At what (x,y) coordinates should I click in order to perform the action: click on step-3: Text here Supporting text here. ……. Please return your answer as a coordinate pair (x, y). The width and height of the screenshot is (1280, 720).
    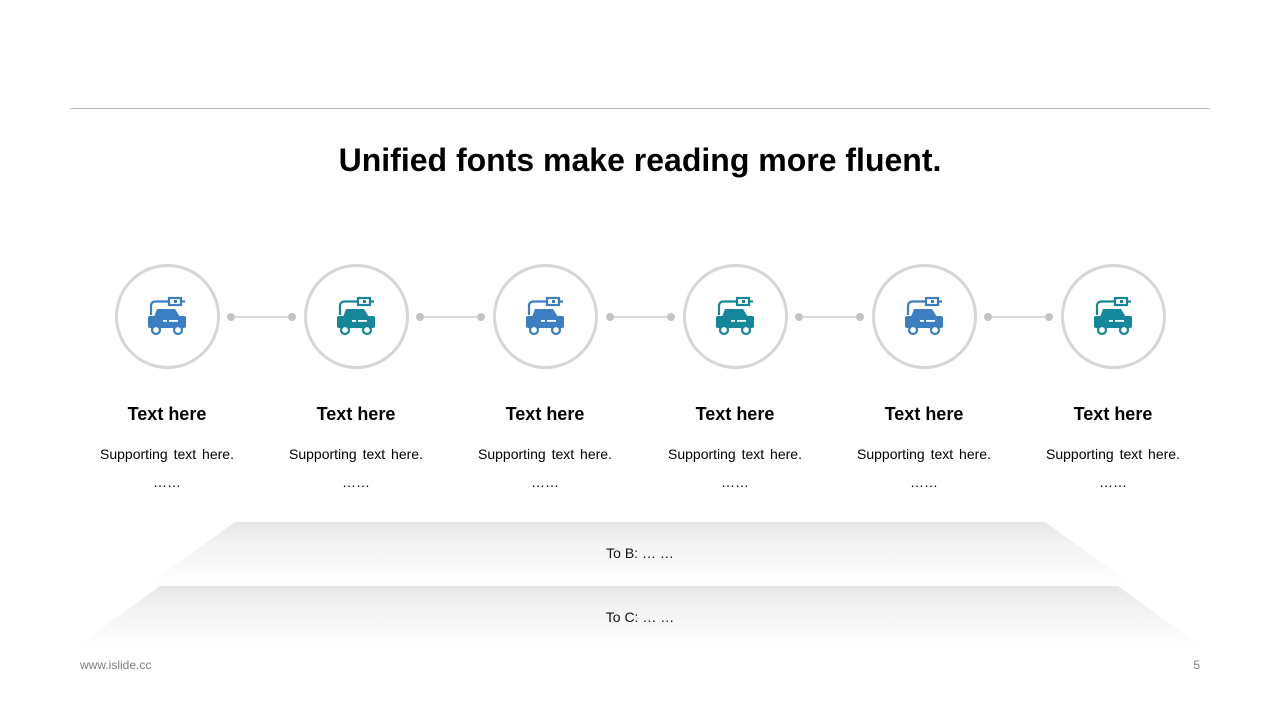
    Looking at the image, I should click on (545, 380).